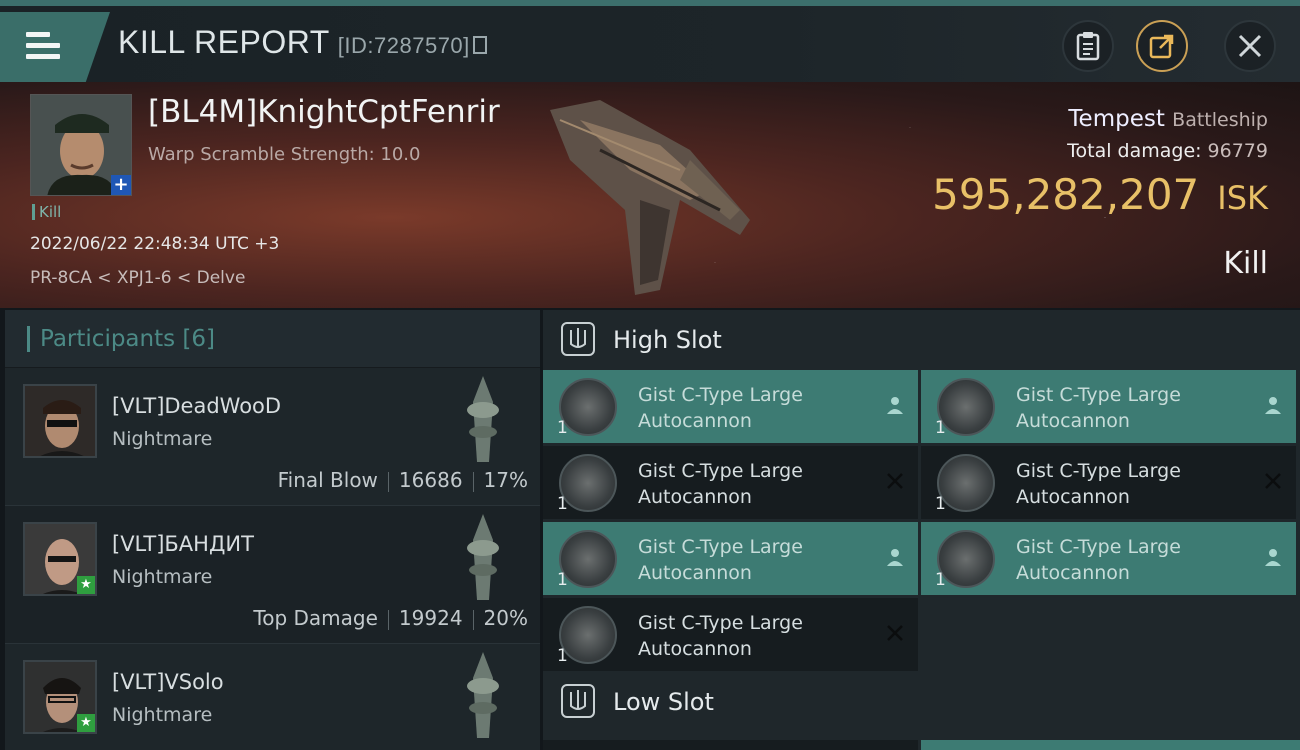 The width and height of the screenshot is (1300, 750). Describe the element at coordinates (108, 339) in the screenshot. I see `participants-title-text: Participants` at that location.